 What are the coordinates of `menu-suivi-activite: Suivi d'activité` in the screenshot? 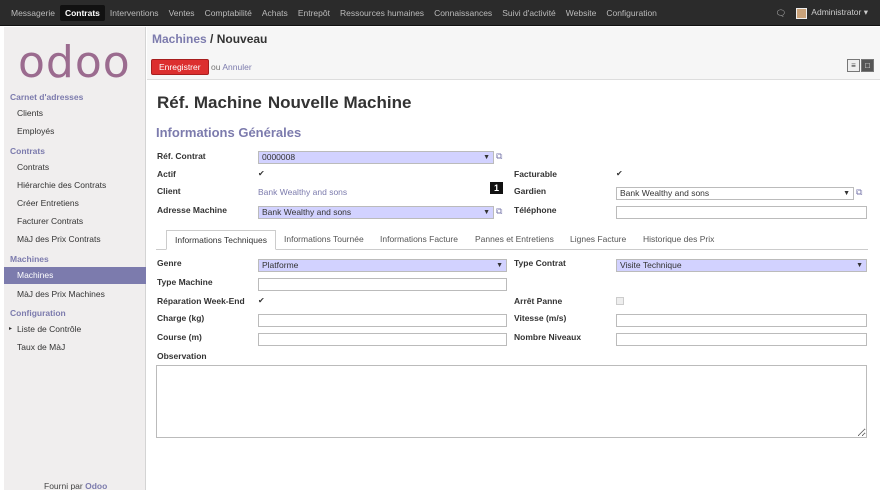 It's located at (529, 13).